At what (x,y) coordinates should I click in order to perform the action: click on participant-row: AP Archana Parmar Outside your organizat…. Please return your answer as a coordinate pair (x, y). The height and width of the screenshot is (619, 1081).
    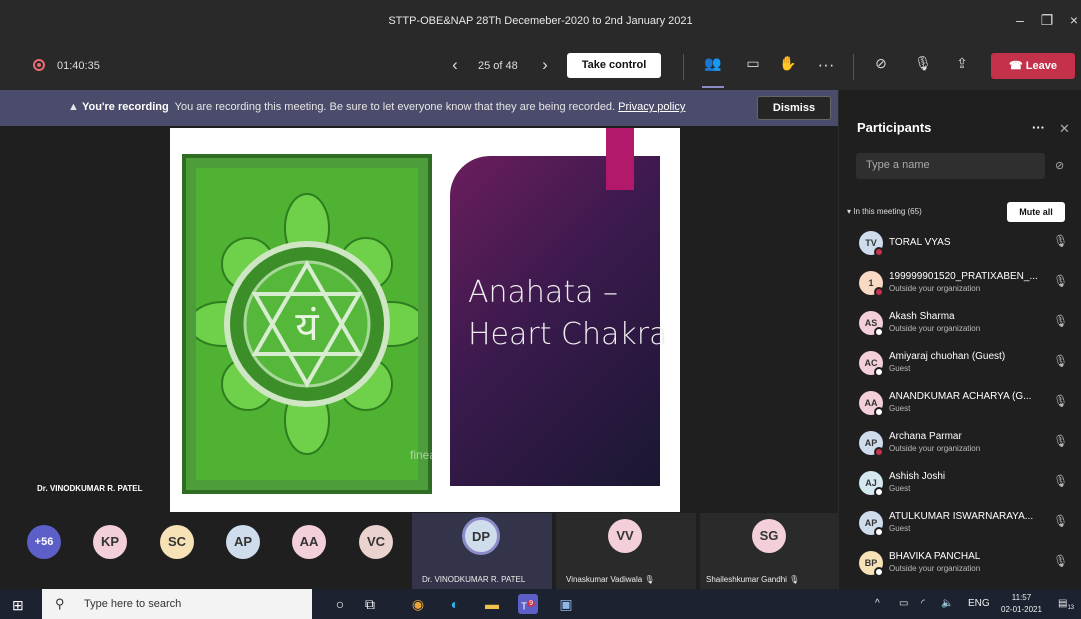
    Looking at the image, I should click on (960, 443).